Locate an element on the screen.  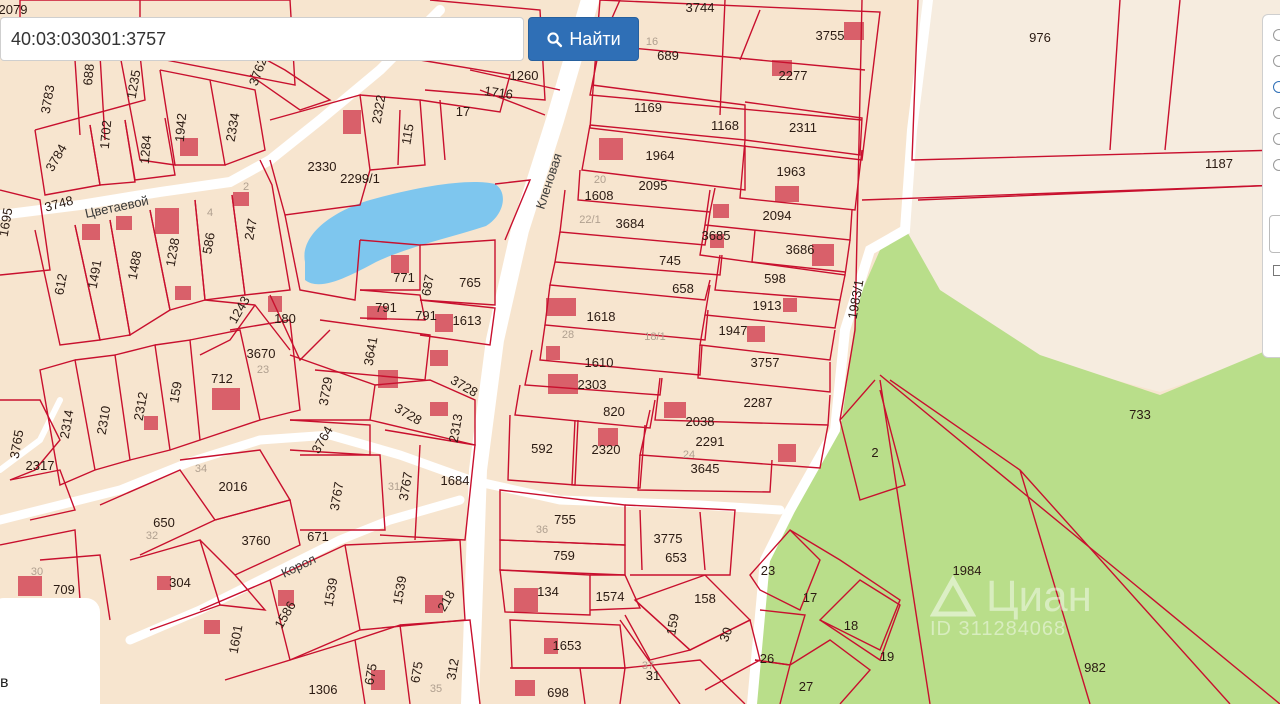
search-button: Найти is located at coordinates (583, 39).